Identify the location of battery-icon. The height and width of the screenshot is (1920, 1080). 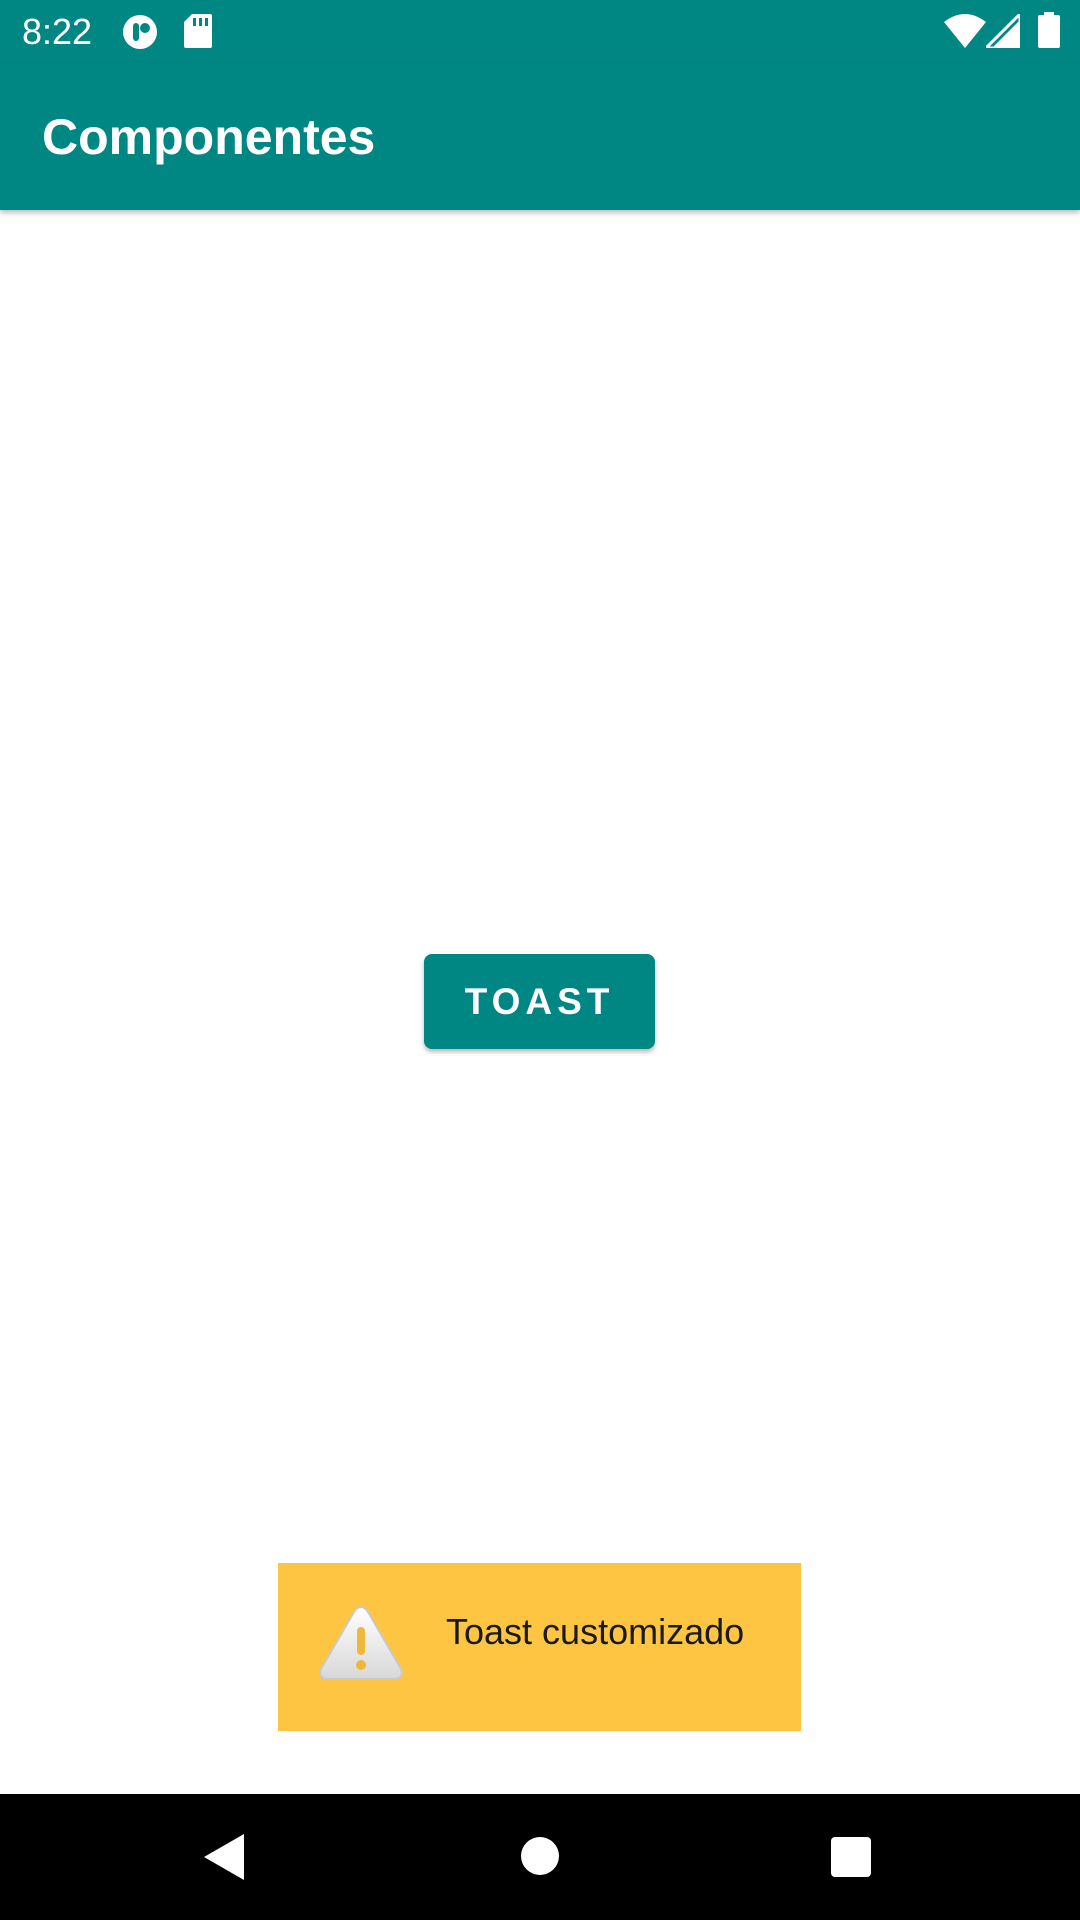
(1049, 30).